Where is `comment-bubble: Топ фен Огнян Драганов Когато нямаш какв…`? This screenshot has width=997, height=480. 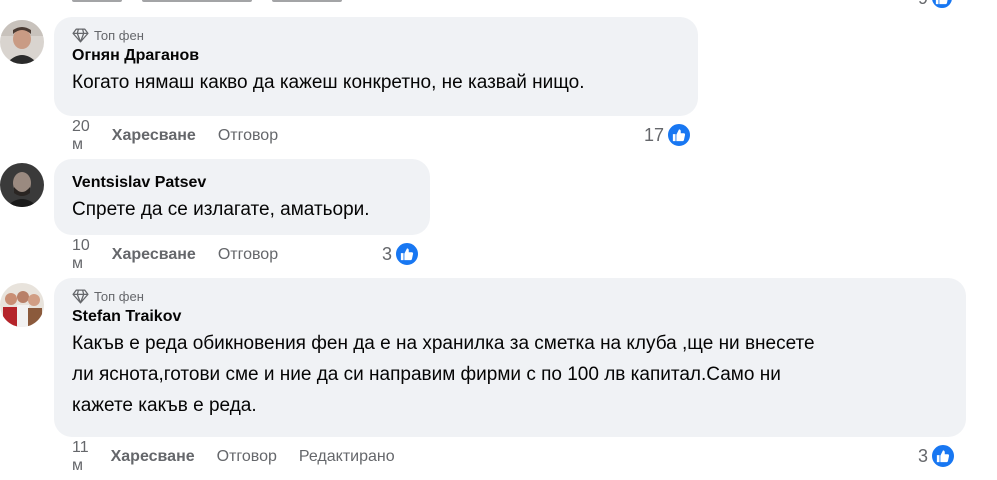
comment-bubble: Топ фен Огнян Драганов Когато нямаш какв… is located at coordinates (376, 66).